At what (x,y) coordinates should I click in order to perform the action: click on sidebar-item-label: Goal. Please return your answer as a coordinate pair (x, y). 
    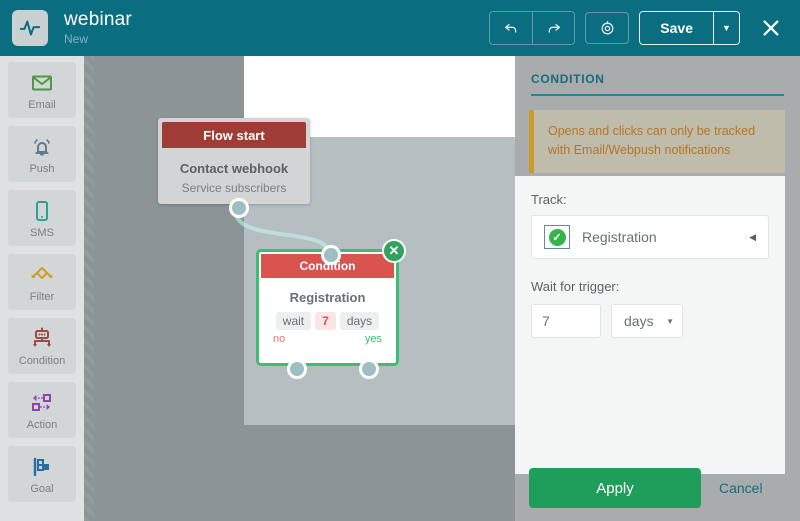
    Looking at the image, I should click on (42, 488).